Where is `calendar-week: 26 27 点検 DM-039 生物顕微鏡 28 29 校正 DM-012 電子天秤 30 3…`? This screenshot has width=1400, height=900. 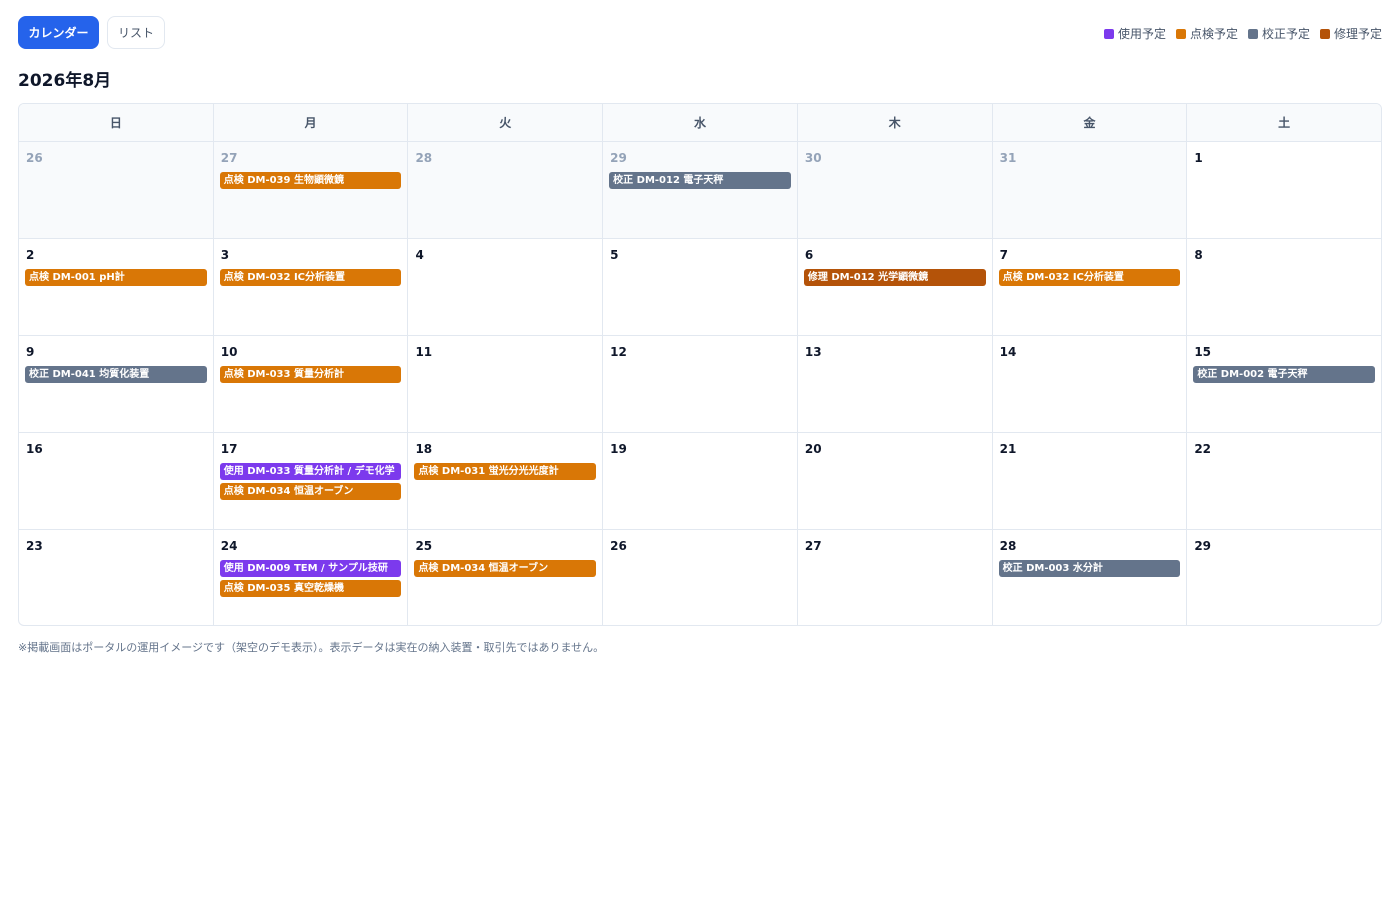 calendar-week: 26 27 点検 DM-039 生物顕微鏡 28 29 校正 DM-012 電子天秤 30 3… is located at coordinates (700, 190).